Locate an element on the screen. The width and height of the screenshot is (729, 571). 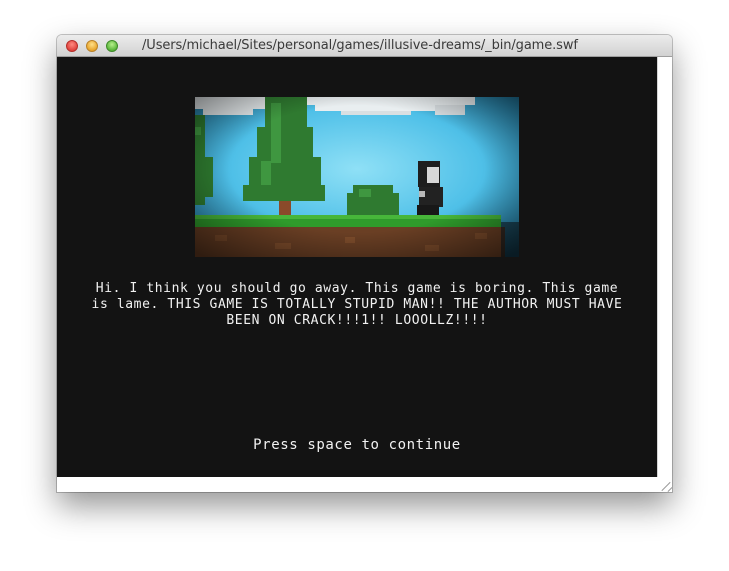
close-window-button is located at coordinates (72, 46).